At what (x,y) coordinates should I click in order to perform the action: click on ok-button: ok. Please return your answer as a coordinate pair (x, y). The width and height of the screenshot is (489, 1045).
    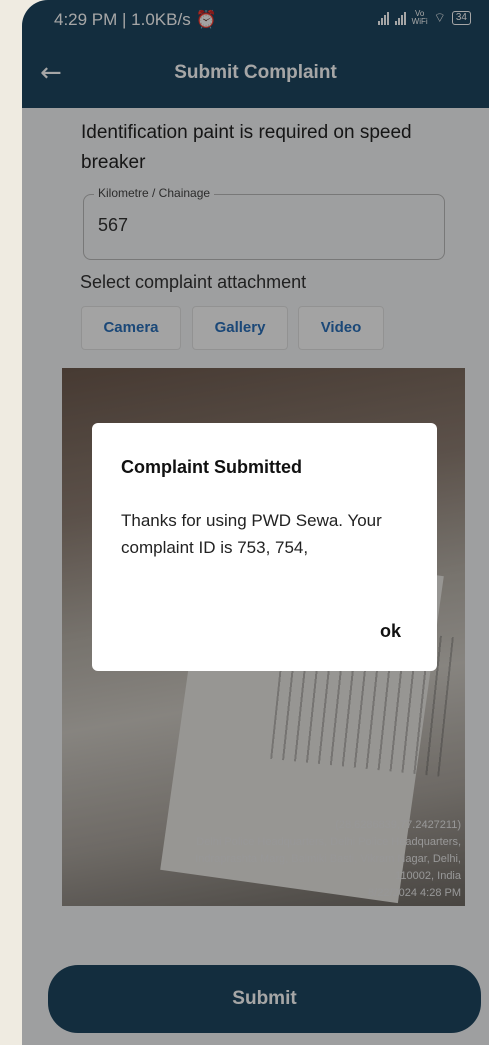
    Looking at the image, I should click on (390, 631).